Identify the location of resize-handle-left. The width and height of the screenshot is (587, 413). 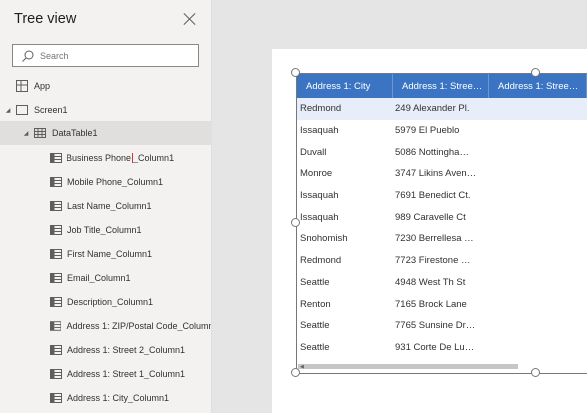
(295, 222).